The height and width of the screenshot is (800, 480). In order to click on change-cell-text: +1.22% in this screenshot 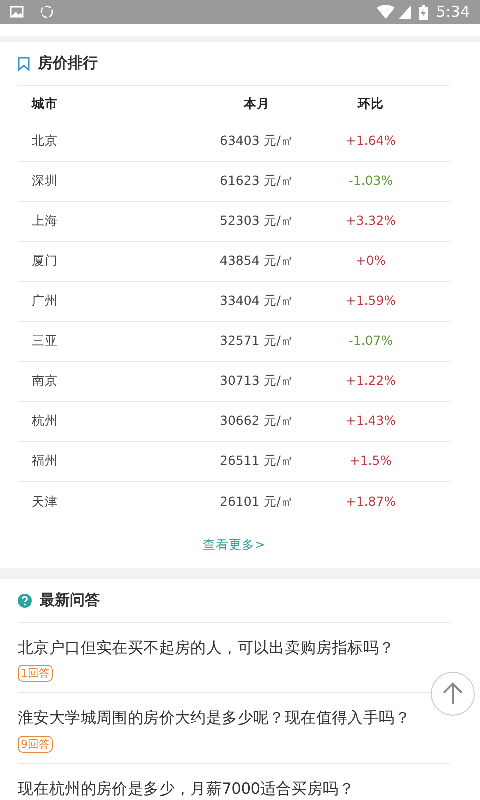, I will do `click(371, 381)`.